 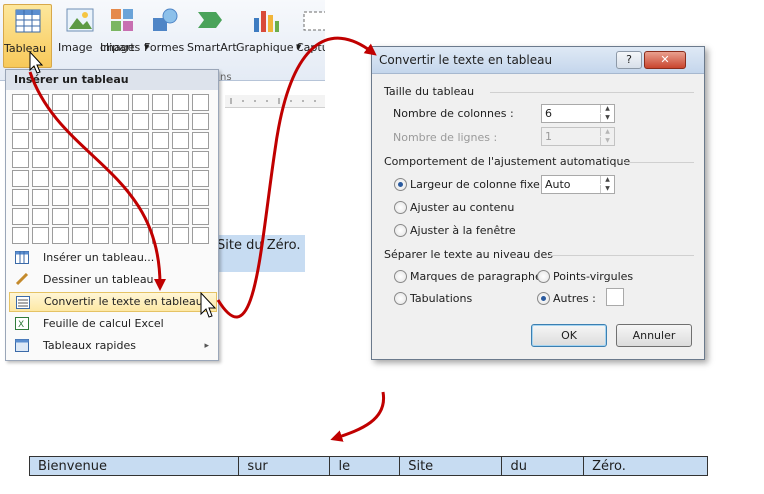 I want to click on other-separator-input, so click(x=615, y=297).